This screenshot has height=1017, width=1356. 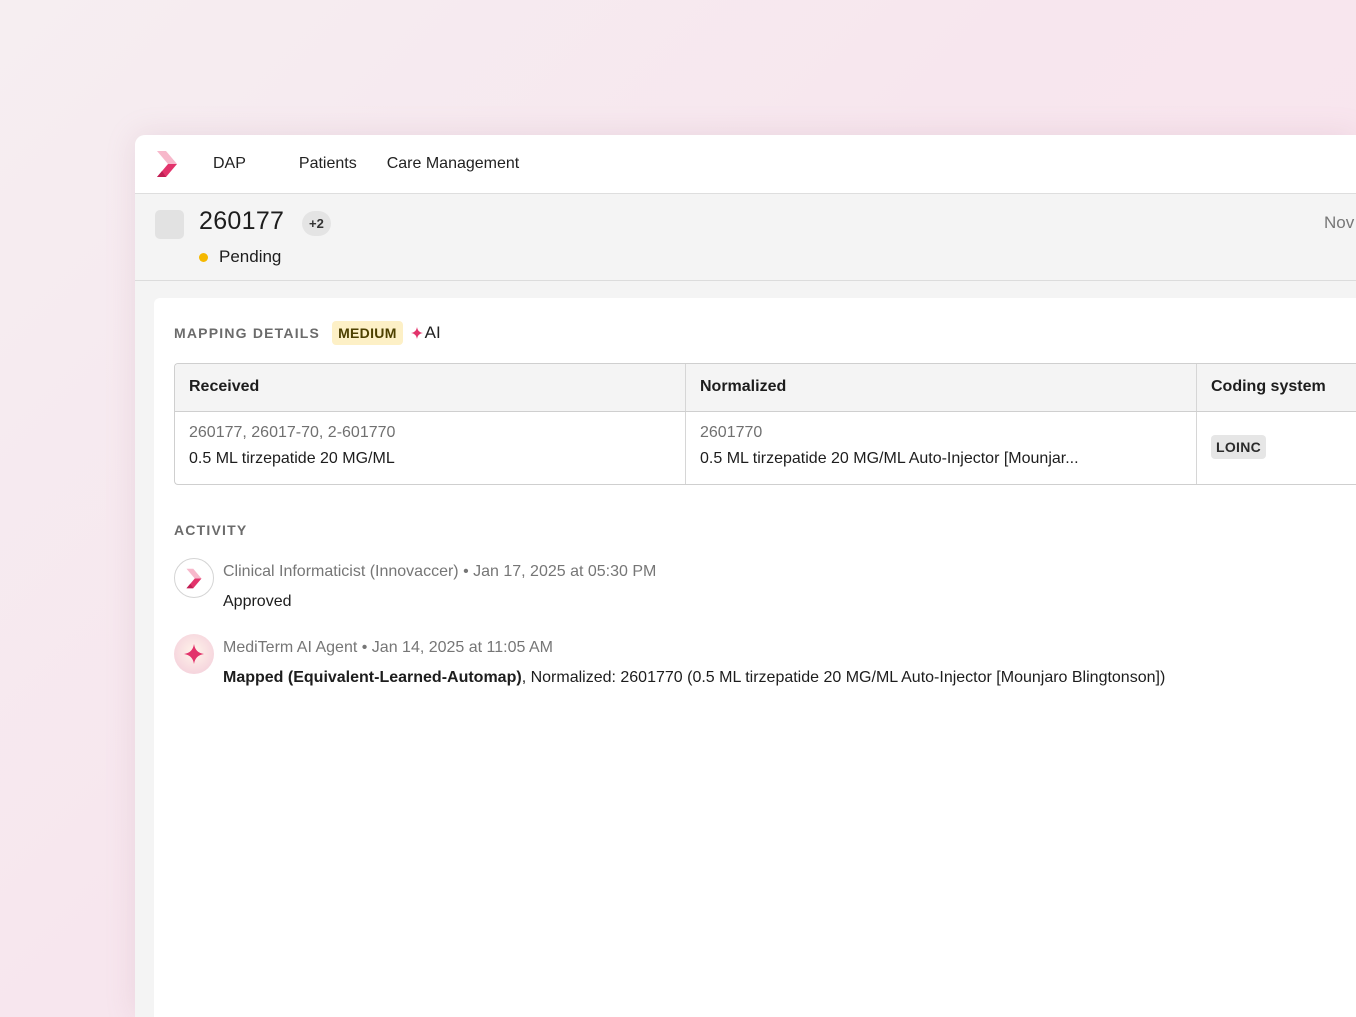 I want to click on table-header-row: Received Normalized Coding system, so click(x=765, y=388).